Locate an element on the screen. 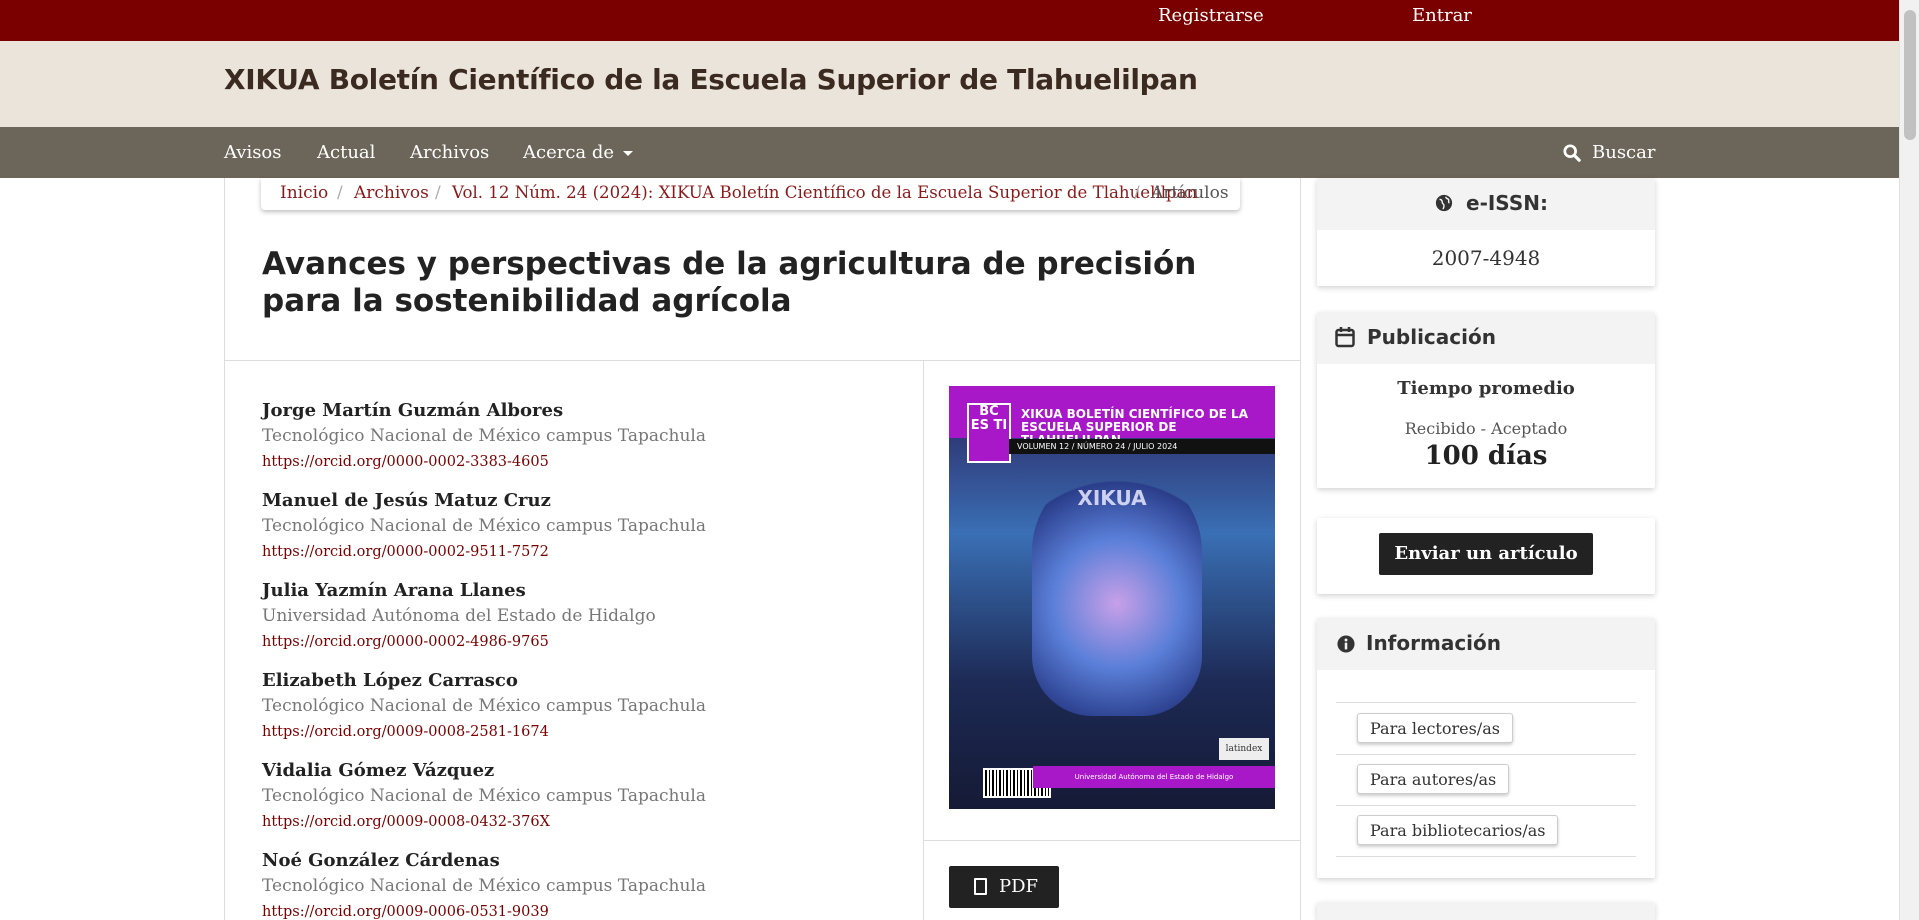 This screenshot has height=920, width=1919. author-name: Noé González Cárdenas is located at coordinates (381, 860).